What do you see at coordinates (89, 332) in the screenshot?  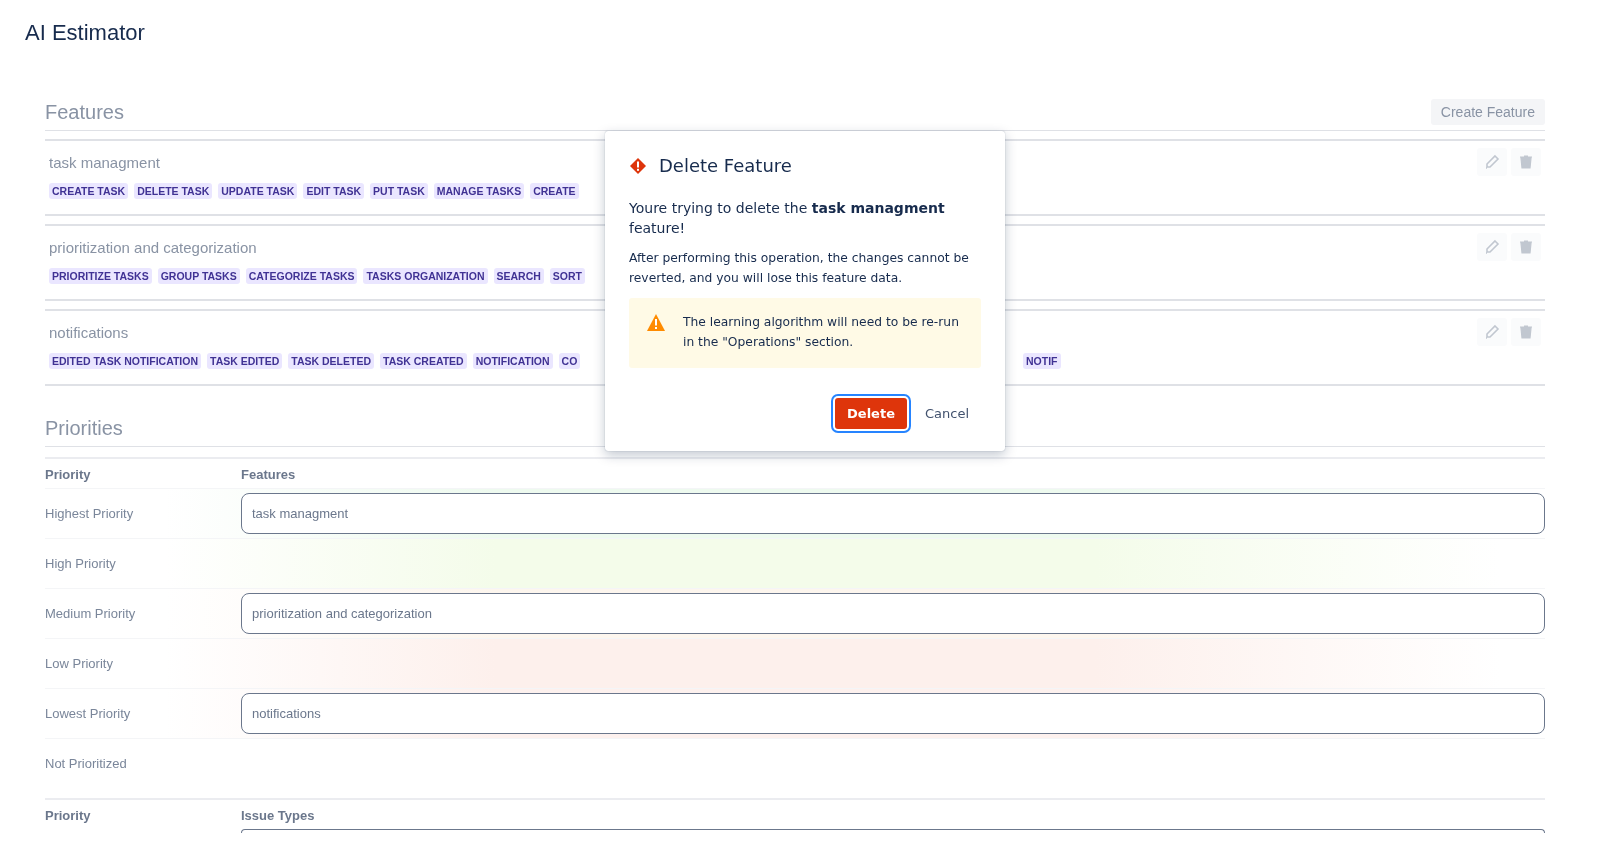 I see `feature-name: notifications` at bounding box center [89, 332].